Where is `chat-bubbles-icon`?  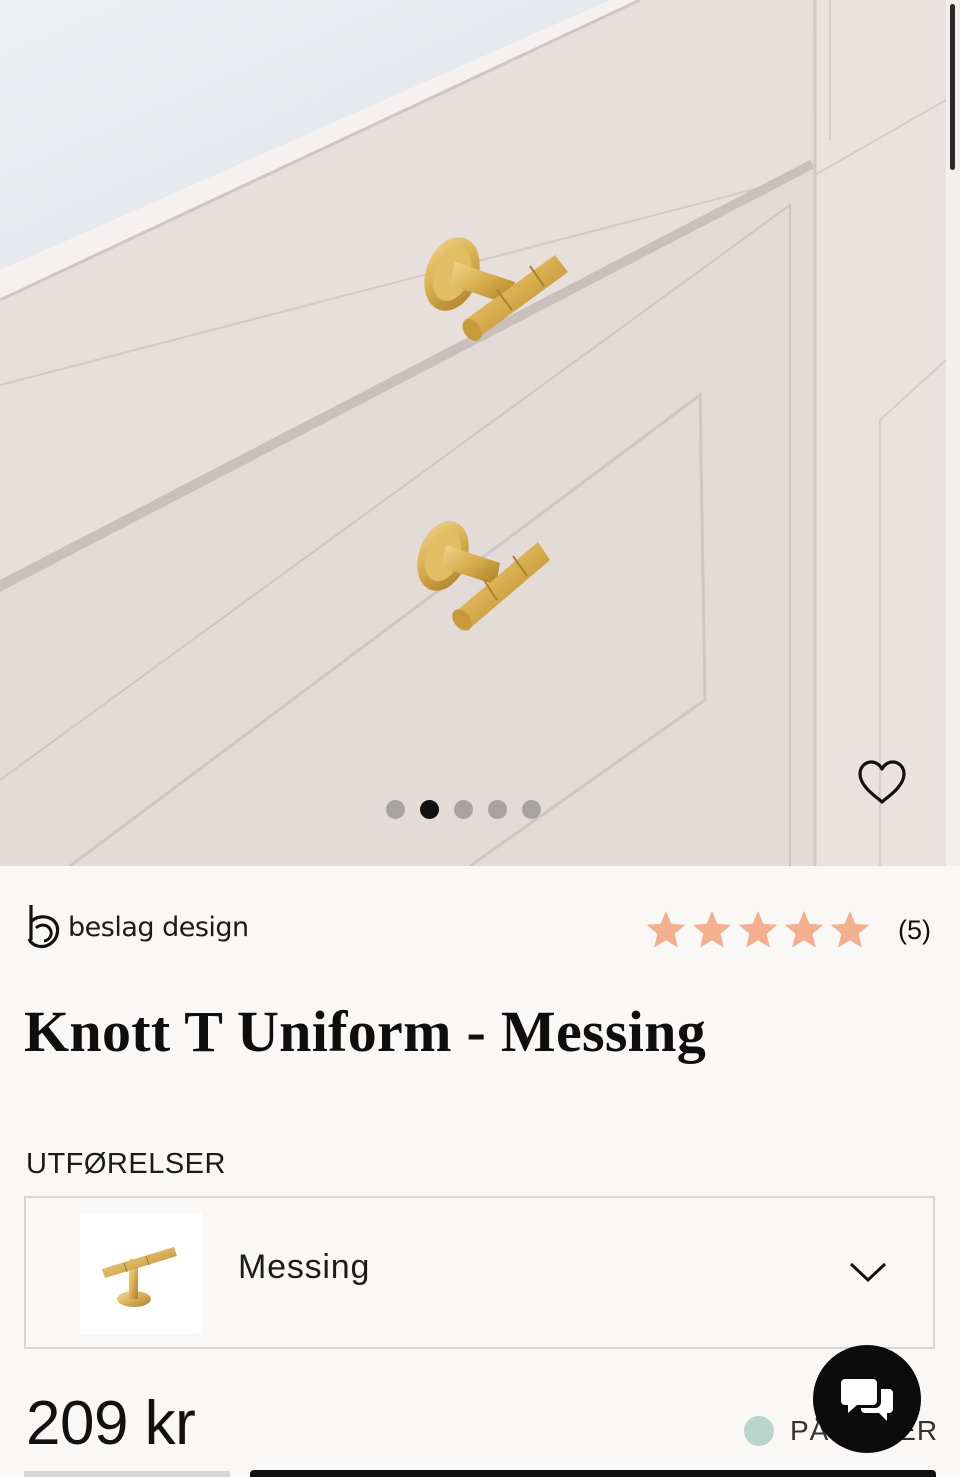 chat-bubbles-icon is located at coordinates (867, 1400).